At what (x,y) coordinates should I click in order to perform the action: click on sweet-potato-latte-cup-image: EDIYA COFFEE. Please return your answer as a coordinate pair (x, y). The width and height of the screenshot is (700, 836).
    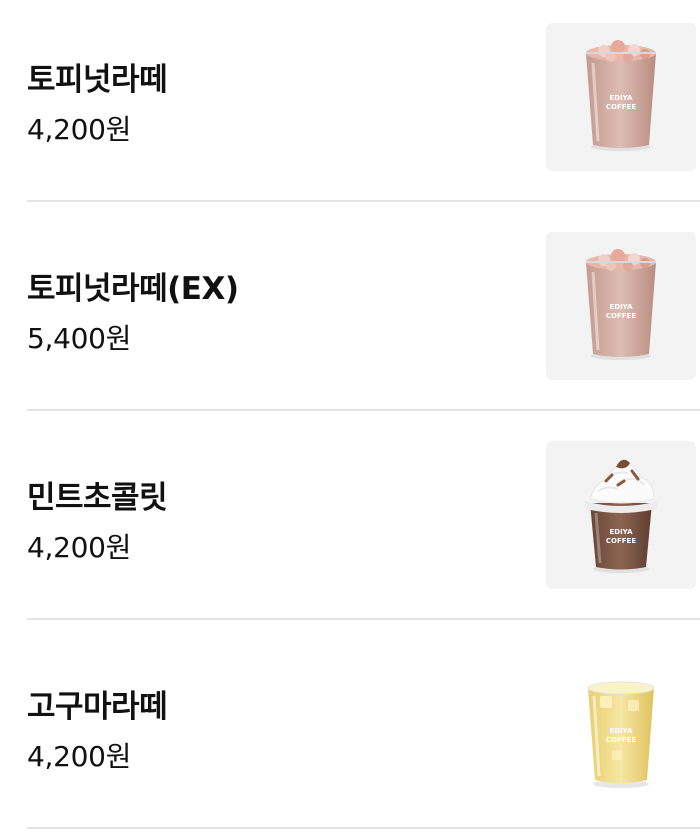
    Looking at the image, I should click on (621, 734).